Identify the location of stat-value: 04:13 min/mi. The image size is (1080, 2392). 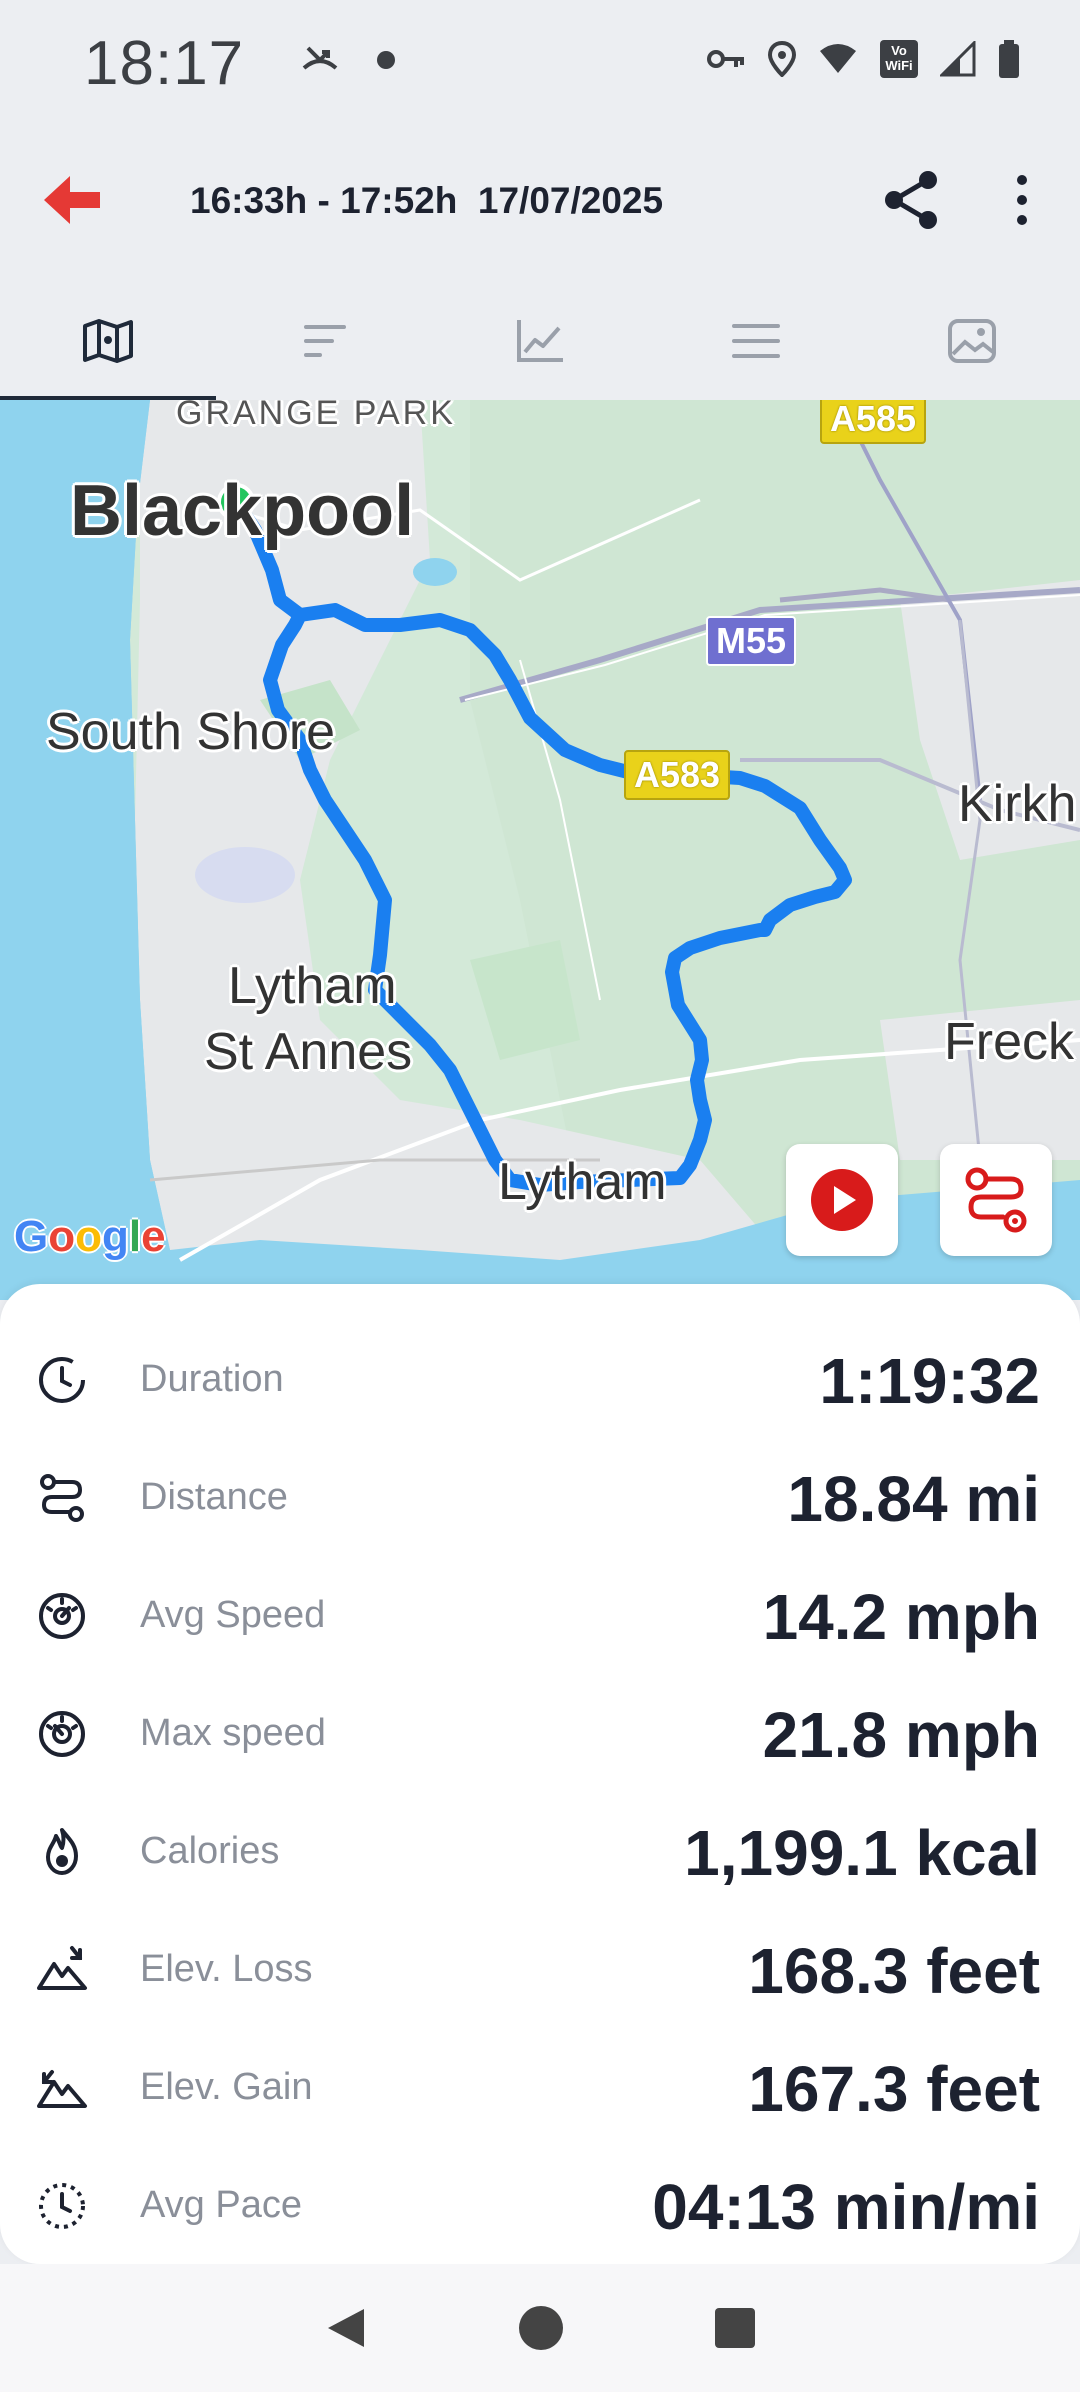
(846, 2207).